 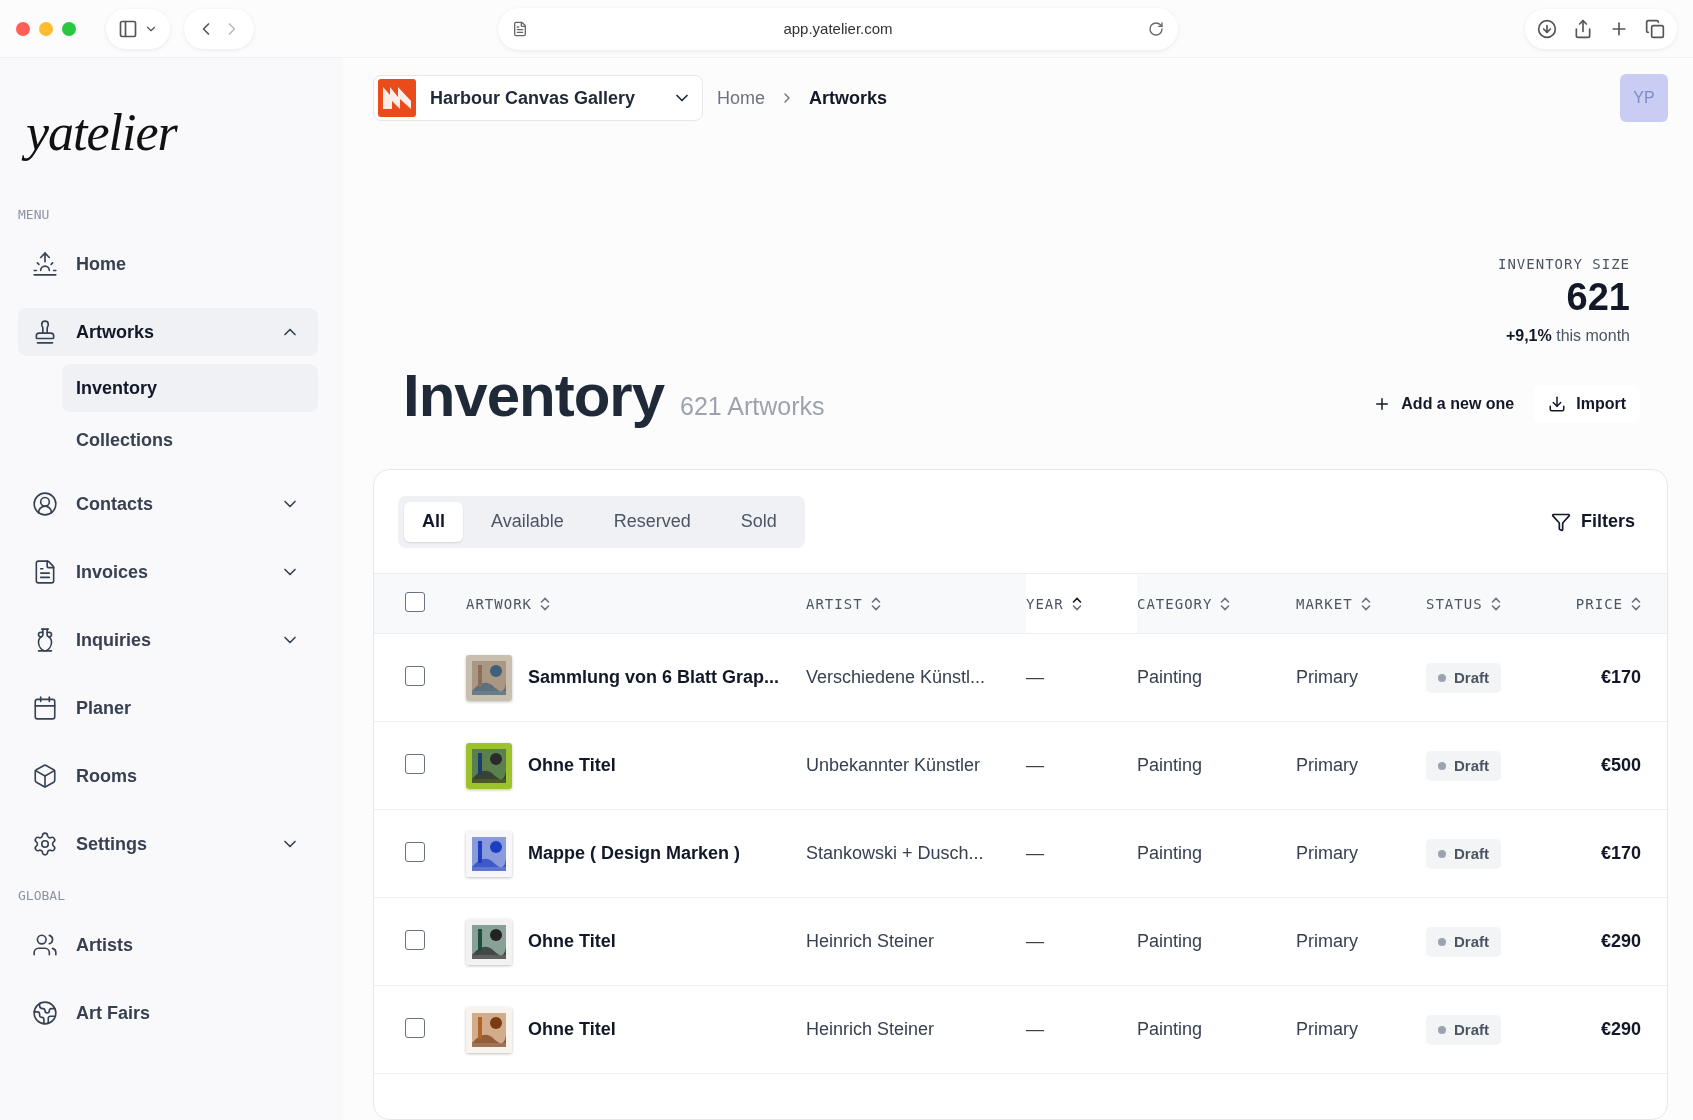 What do you see at coordinates (45, 504) in the screenshot?
I see `user-circle-icon` at bounding box center [45, 504].